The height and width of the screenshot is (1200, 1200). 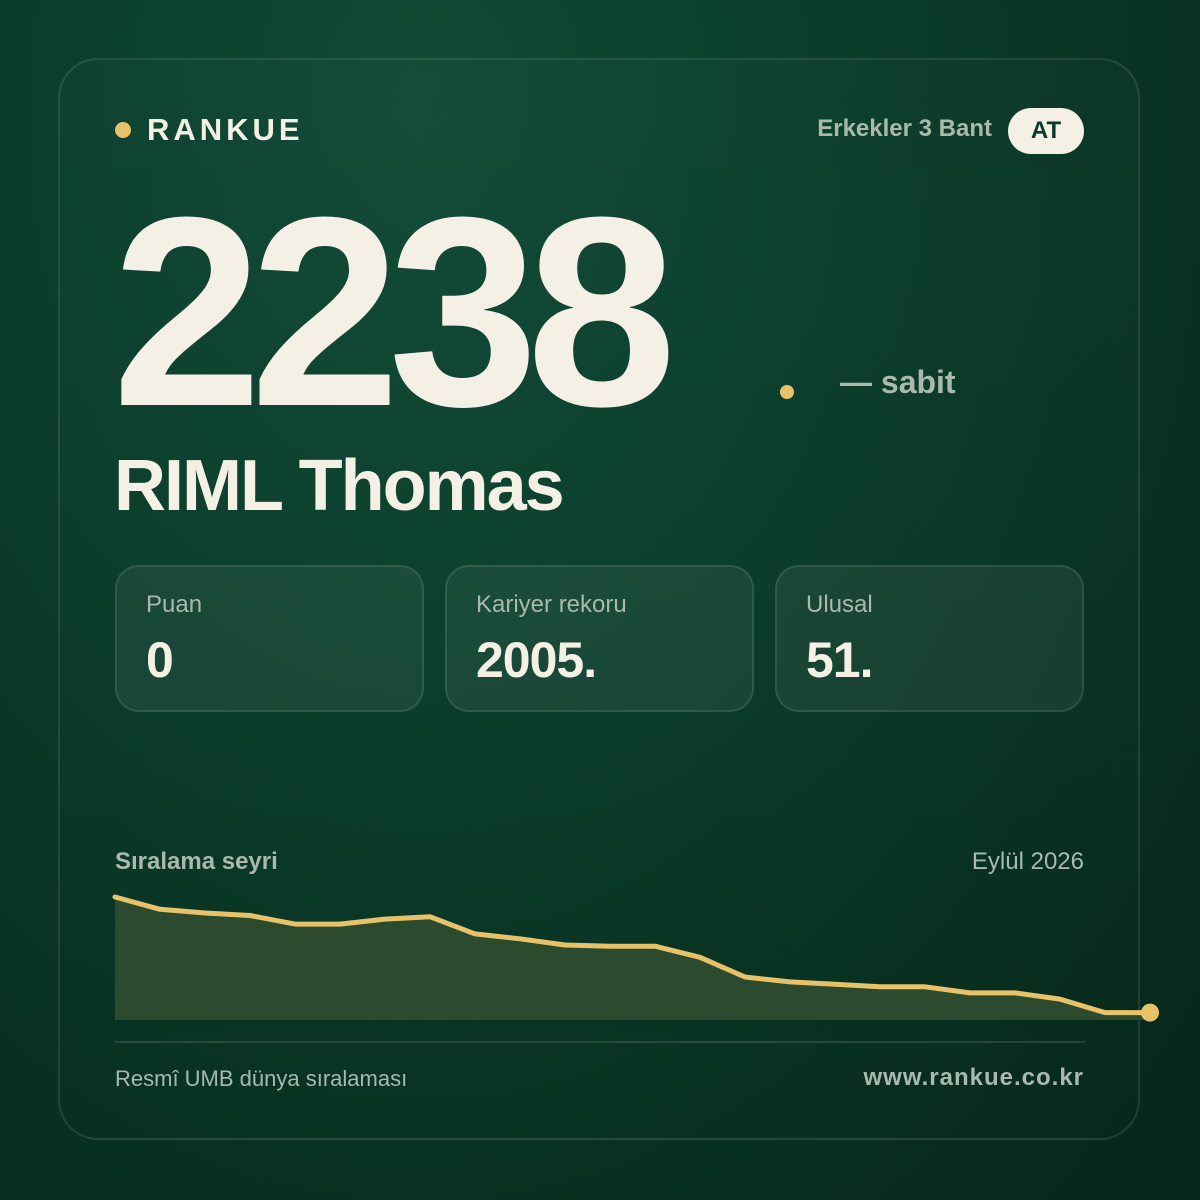 What do you see at coordinates (174, 604) in the screenshot?
I see `stat-label: Puan` at bounding box center [174, 604].